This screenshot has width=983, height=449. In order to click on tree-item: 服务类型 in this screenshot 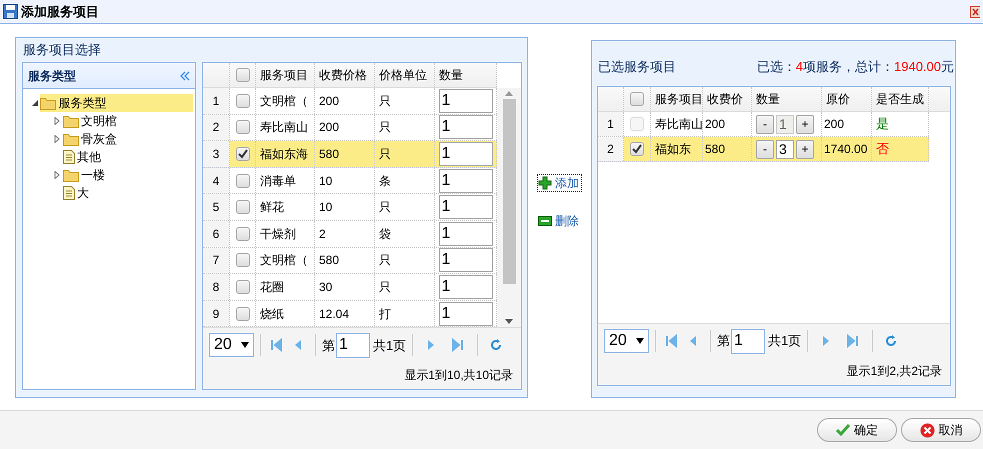, I will do `click(116, 103)`.